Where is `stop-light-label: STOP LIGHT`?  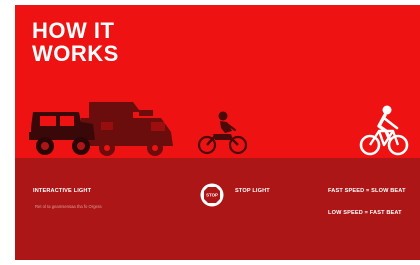
stop-light-label: STOP LIGHT is located at coordinates (252, 191).